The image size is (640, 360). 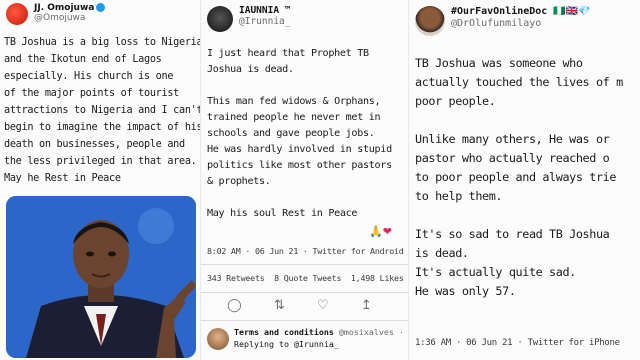 I want to click on tweet-timestamp: 1:36 AM · 06 Jun 21 · Twitter for iPhone, so click(x=517, y=343).